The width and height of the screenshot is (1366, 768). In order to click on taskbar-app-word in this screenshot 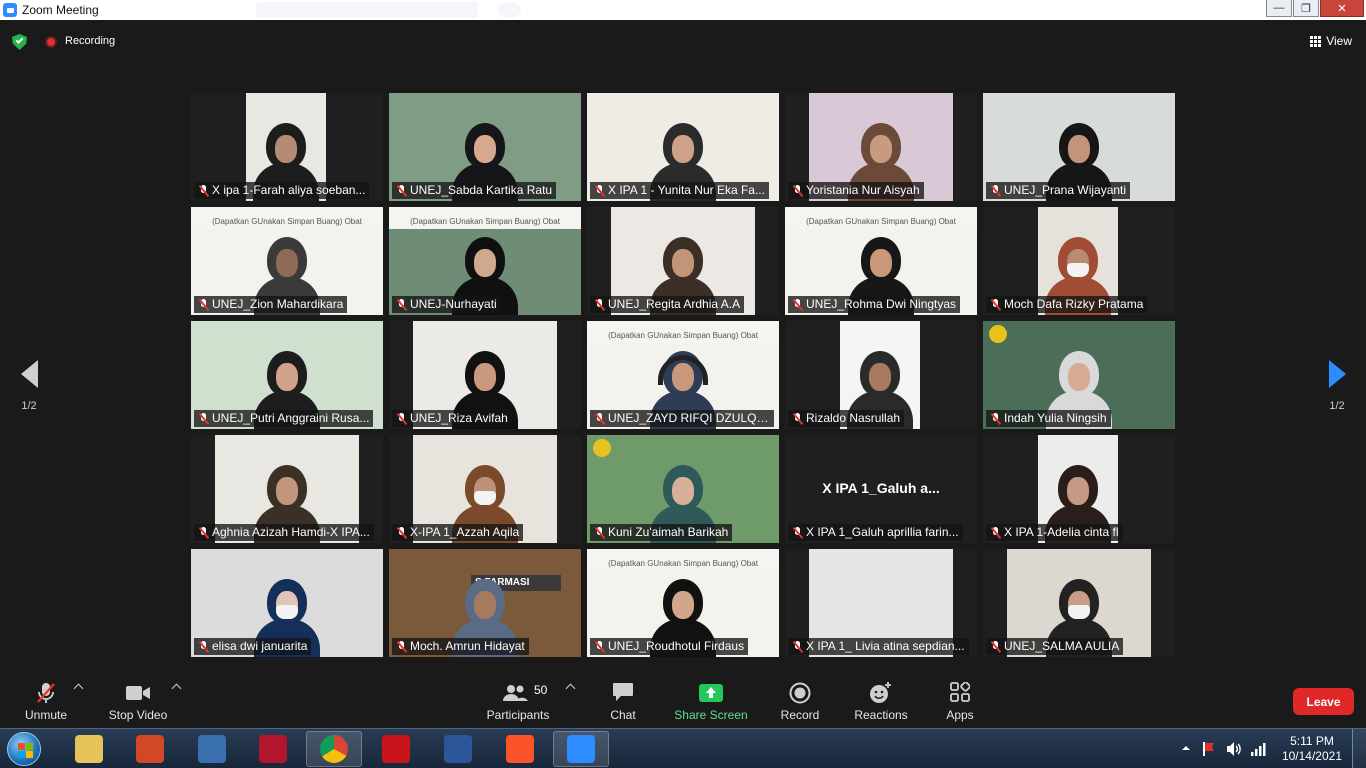, I will do `click(458, 749)`.